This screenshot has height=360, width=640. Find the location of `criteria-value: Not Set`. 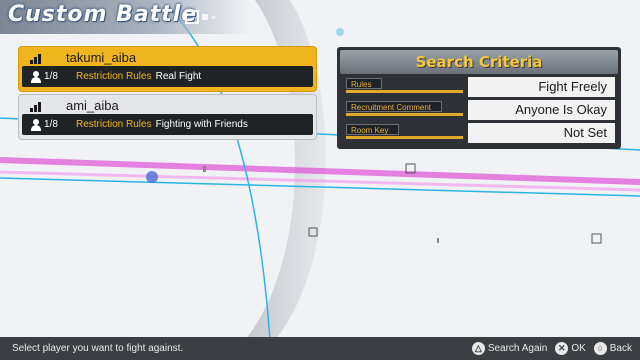

criteria-value: Not Set is located at coordinates (541, 133).